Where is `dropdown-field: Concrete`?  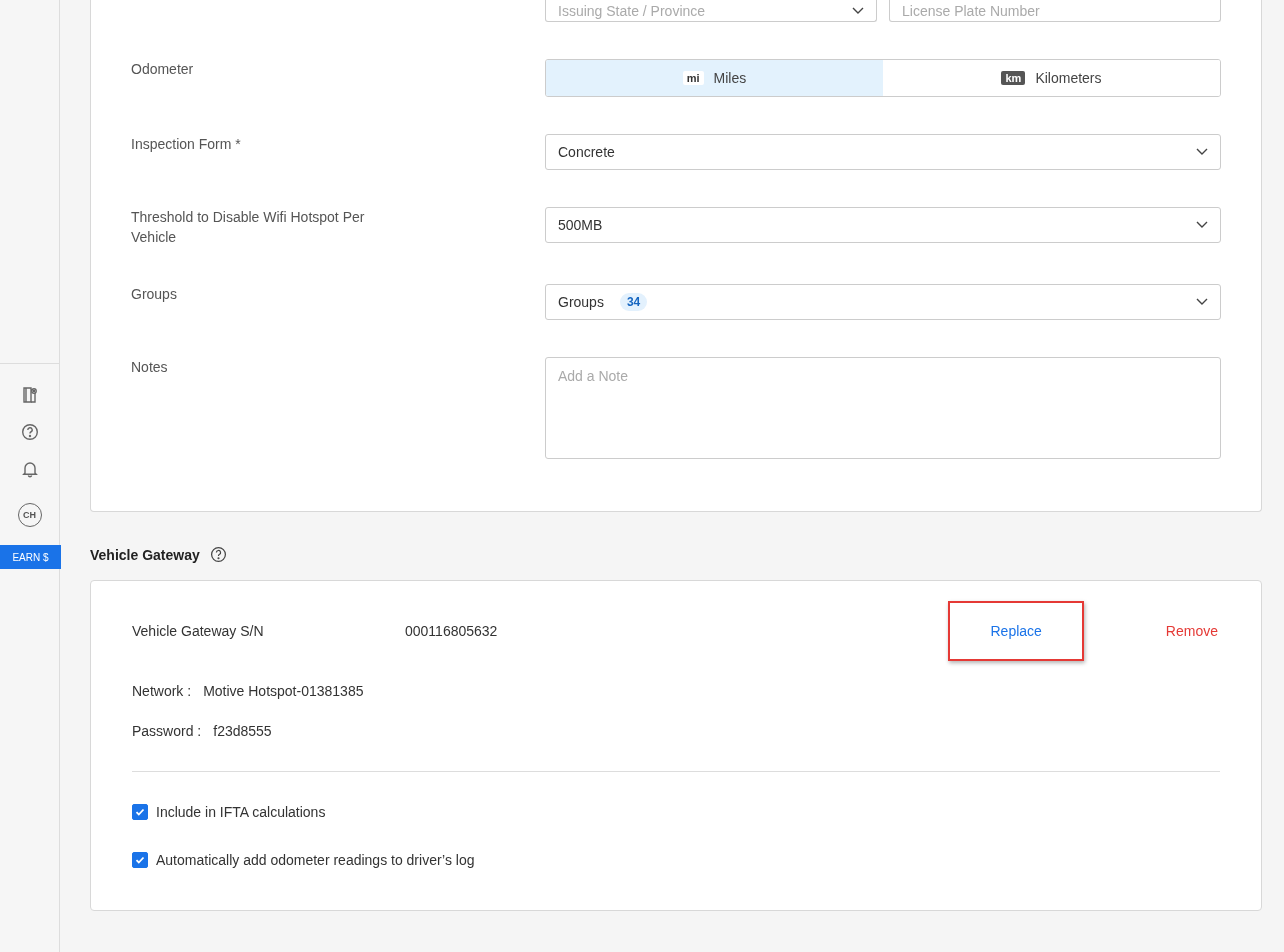 dropdown-field: Concrete is located at coordinates (883, 152).